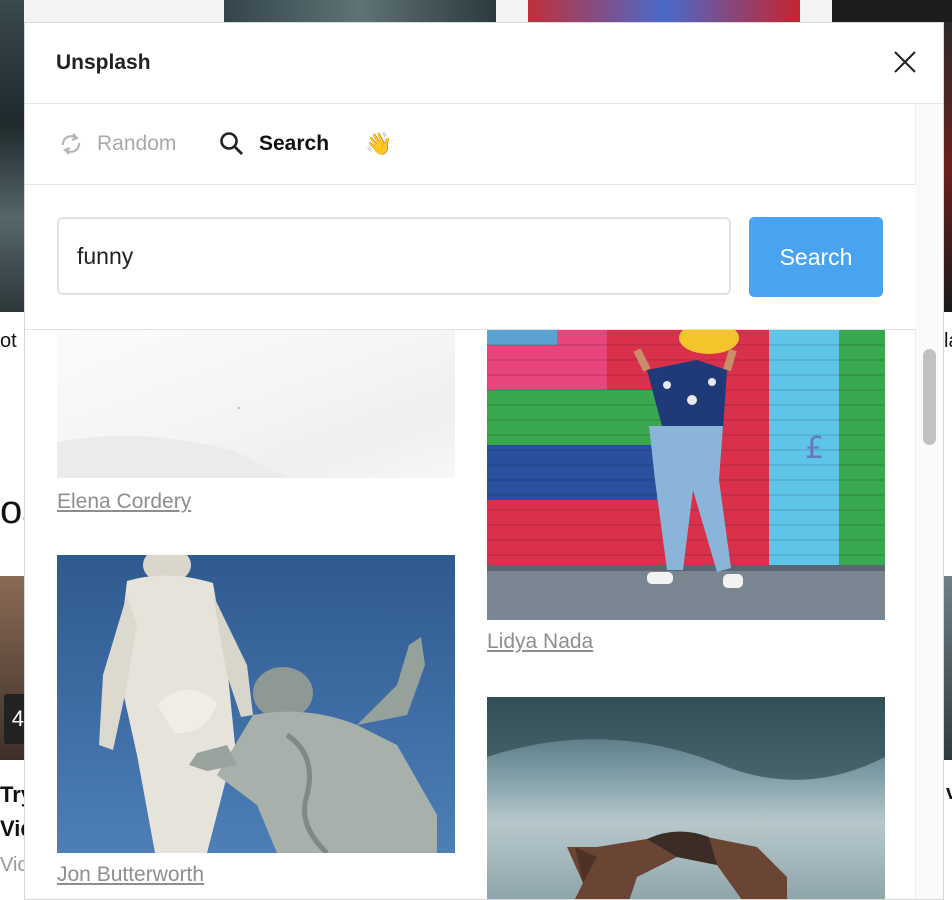  What do you see at coordinates (949, 793) in the screenshot?
I see `background-text: v` at bounding box center [949, 793].